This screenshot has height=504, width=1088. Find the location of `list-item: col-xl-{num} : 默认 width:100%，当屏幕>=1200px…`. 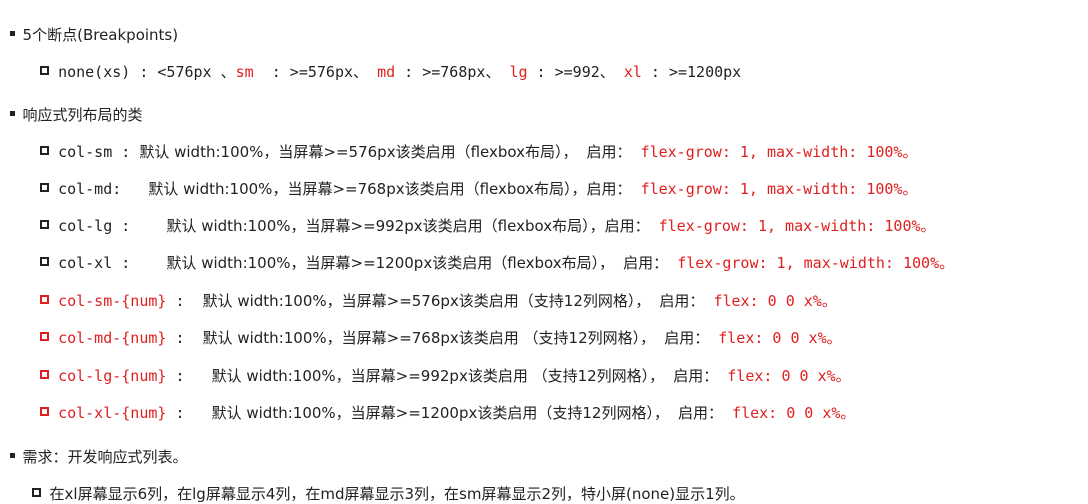

list-item: col-xl-{num} : 默认 width:100%，当屏幕>=1200px… is located at coordinates (438, 403).